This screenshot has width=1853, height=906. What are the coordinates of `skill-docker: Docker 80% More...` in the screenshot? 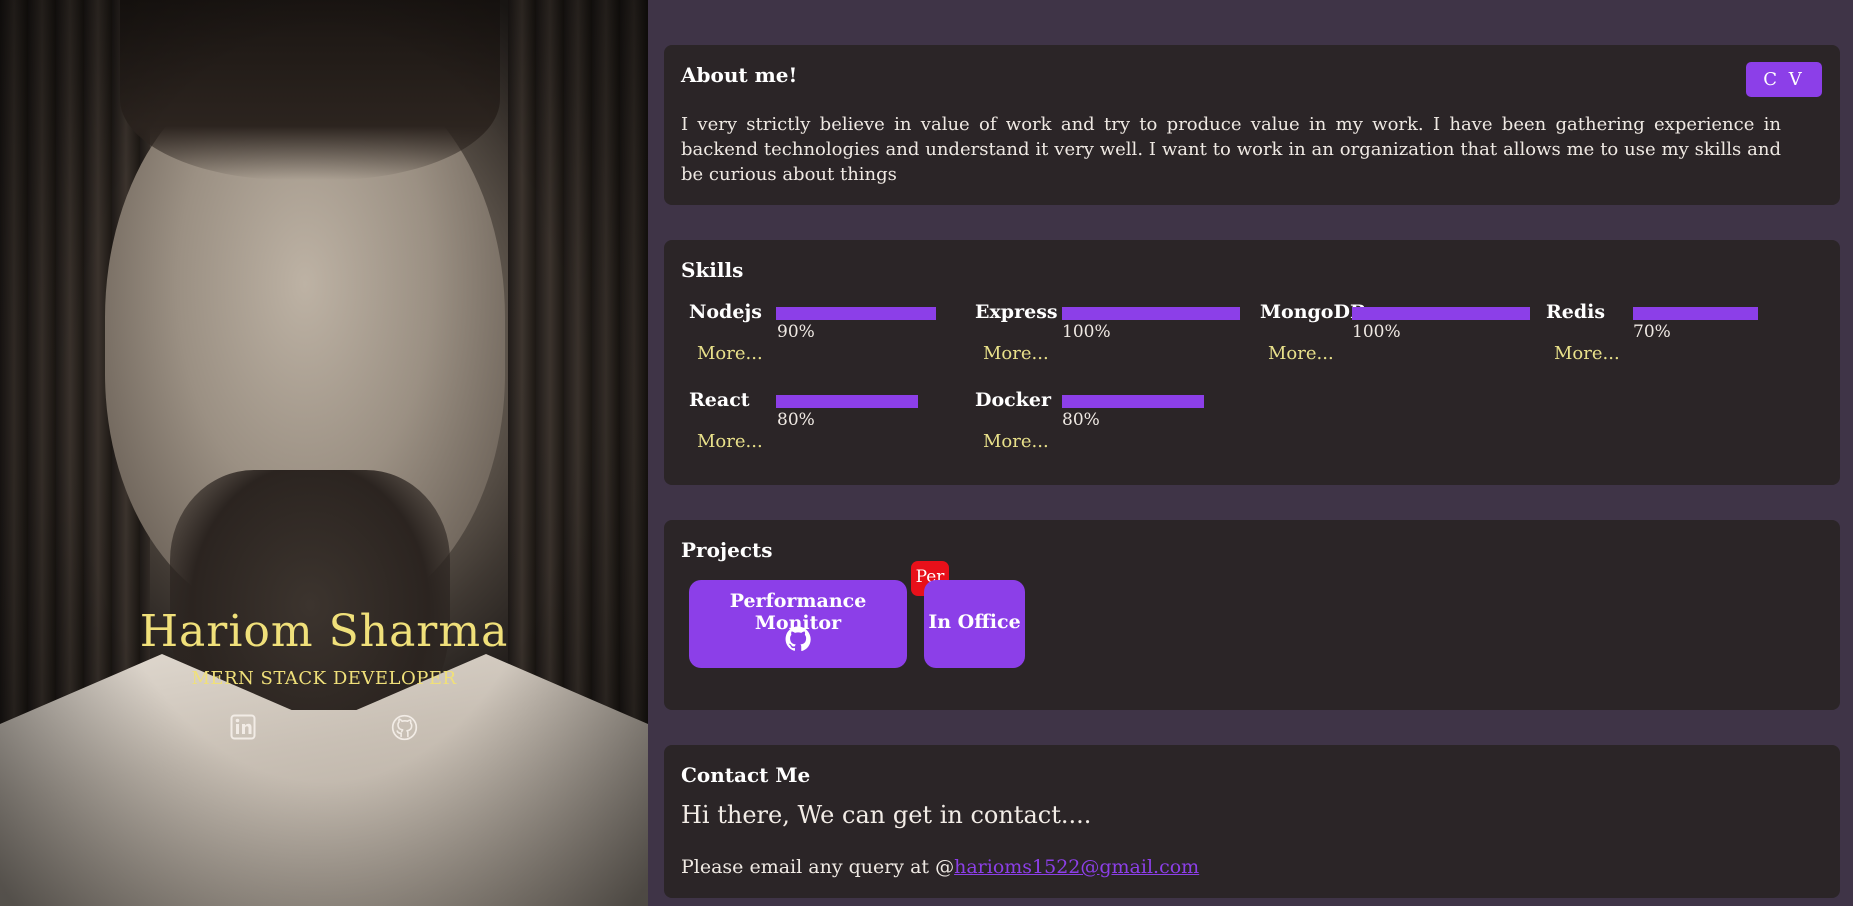 It's located at (1110, 429).